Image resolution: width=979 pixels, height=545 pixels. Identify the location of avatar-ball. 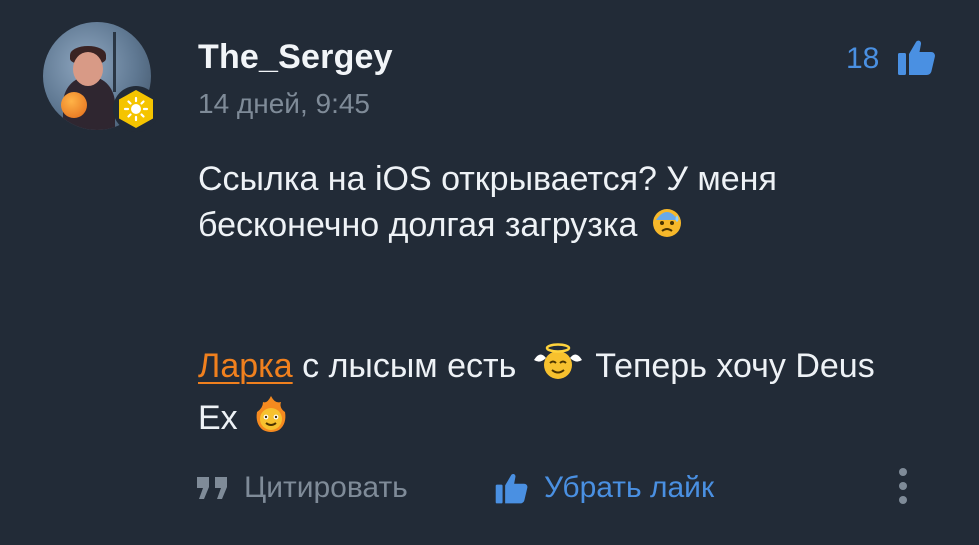
(74, 105).